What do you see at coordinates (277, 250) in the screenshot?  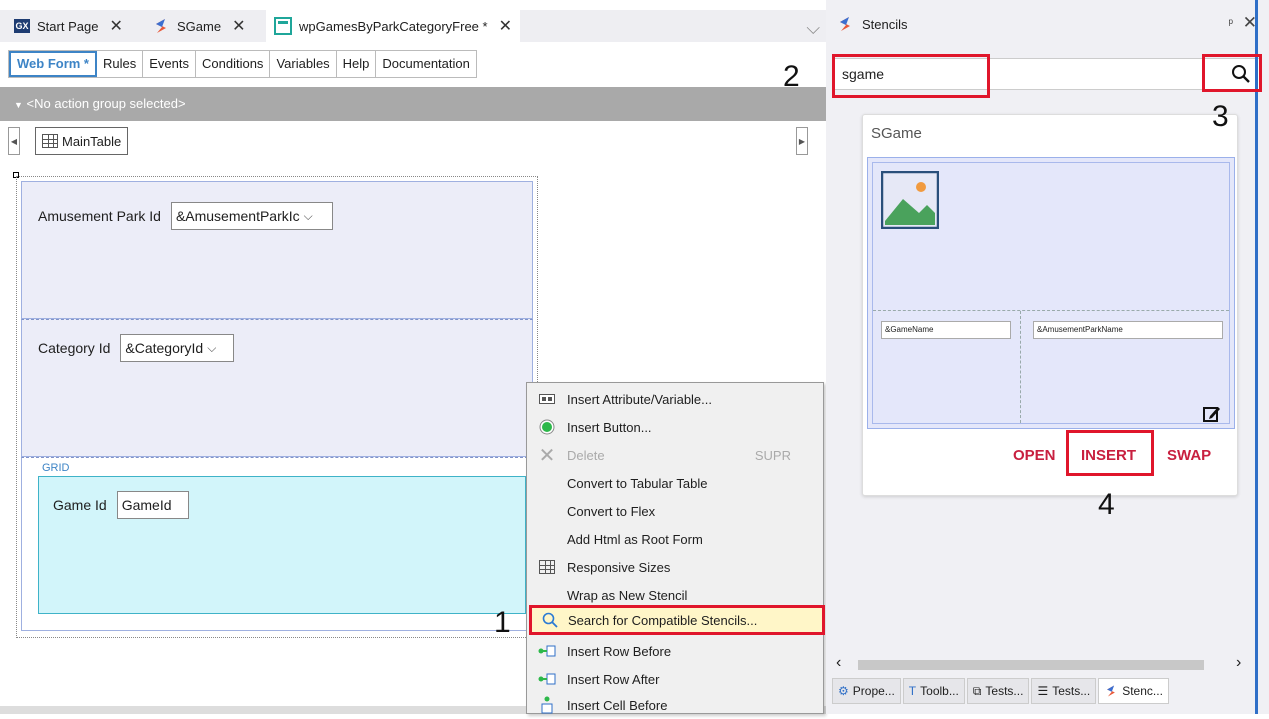 I see `table-cell-park: Amusement Park Id &AmusementParkIc ⌵` at bounding box center [277, 250].